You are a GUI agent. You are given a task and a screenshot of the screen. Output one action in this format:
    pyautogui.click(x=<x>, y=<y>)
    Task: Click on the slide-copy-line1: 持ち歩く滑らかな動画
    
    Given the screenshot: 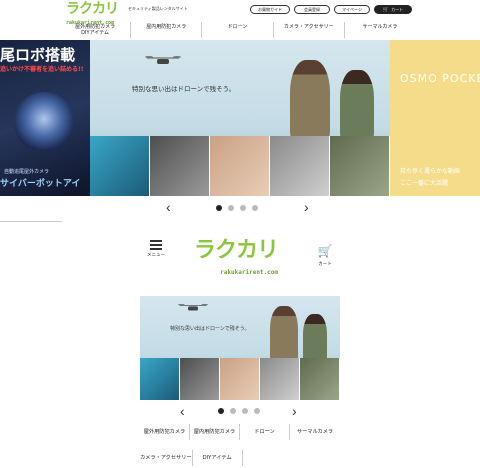 What is the action you would take?
    pyautogui.click(x=430, y=171)
    